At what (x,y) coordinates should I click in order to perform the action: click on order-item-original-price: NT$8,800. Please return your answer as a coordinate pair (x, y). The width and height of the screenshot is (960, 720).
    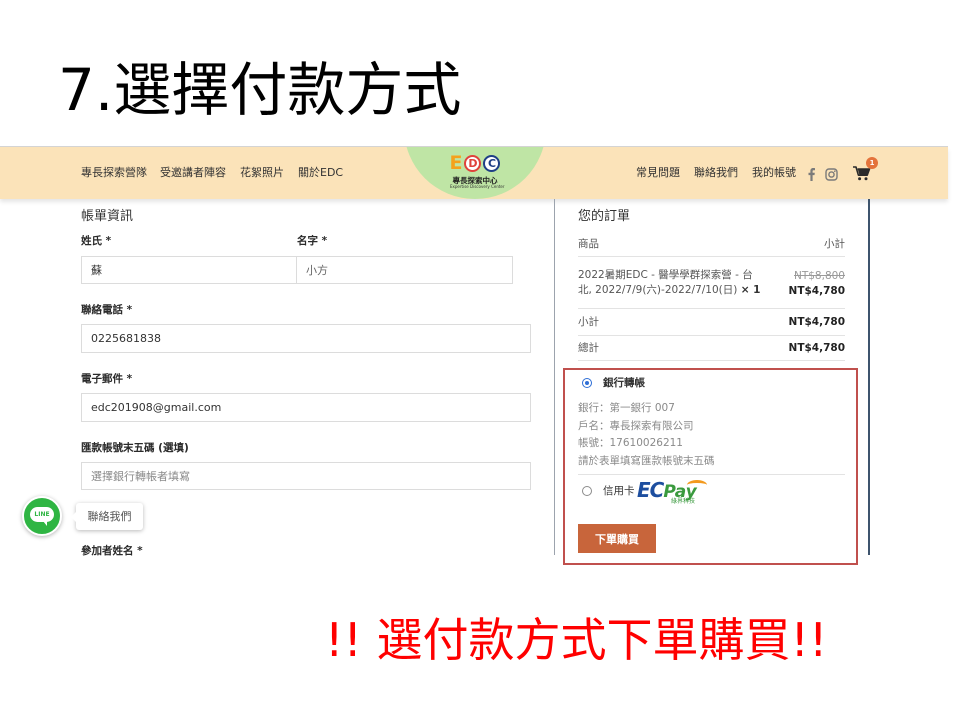
    Looking at the image, I should click on (819, 276).